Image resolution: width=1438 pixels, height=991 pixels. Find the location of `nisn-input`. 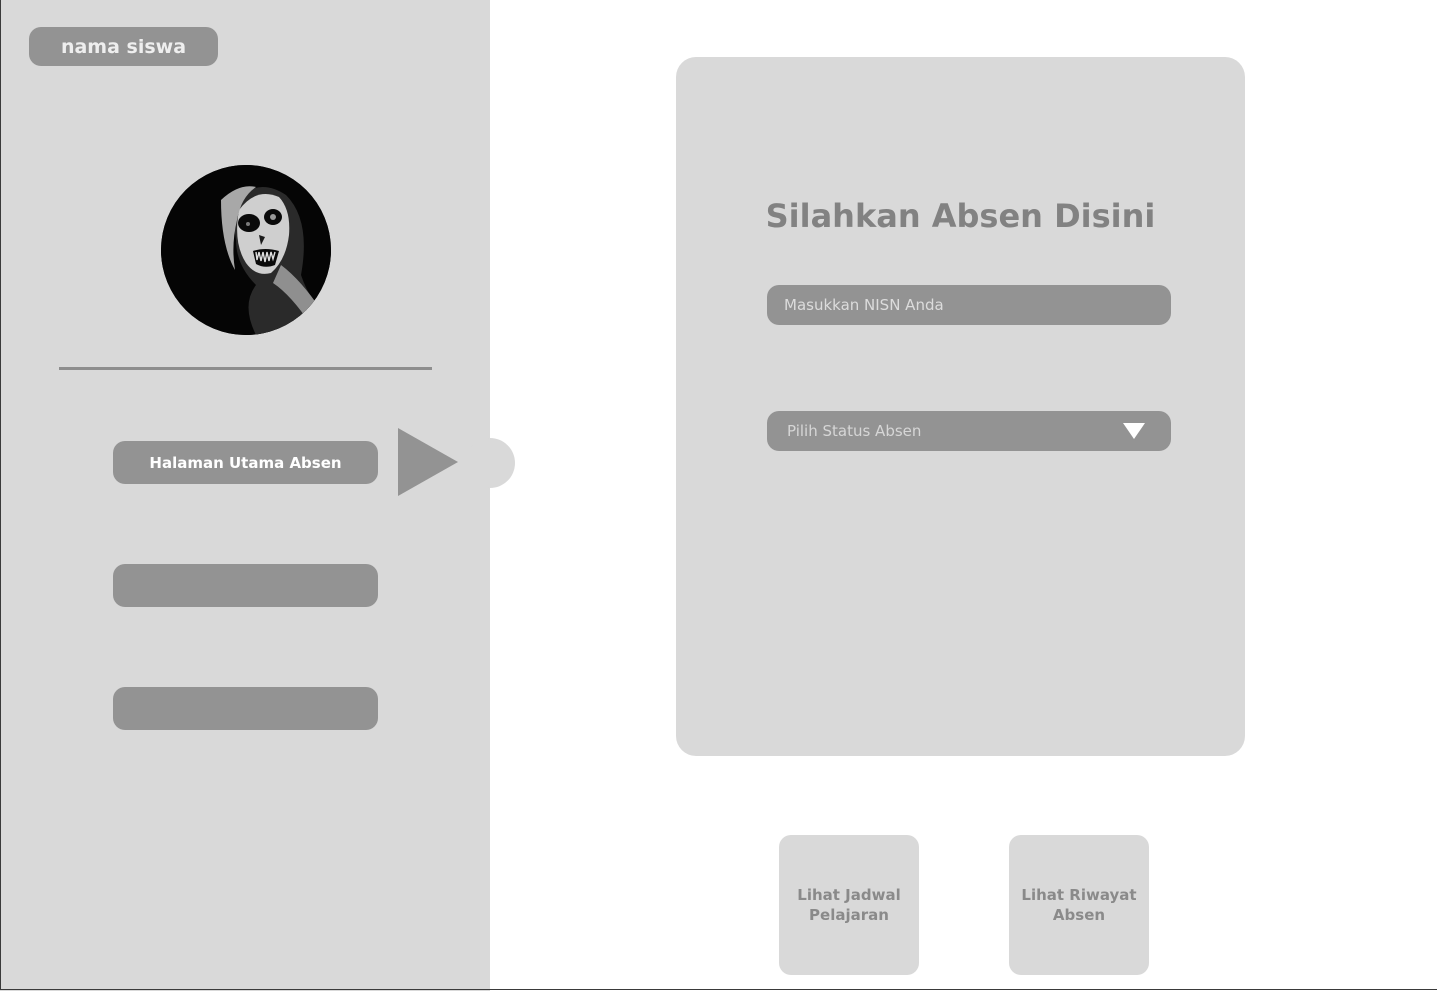

nisn-input is located at coordinates (969, 305).